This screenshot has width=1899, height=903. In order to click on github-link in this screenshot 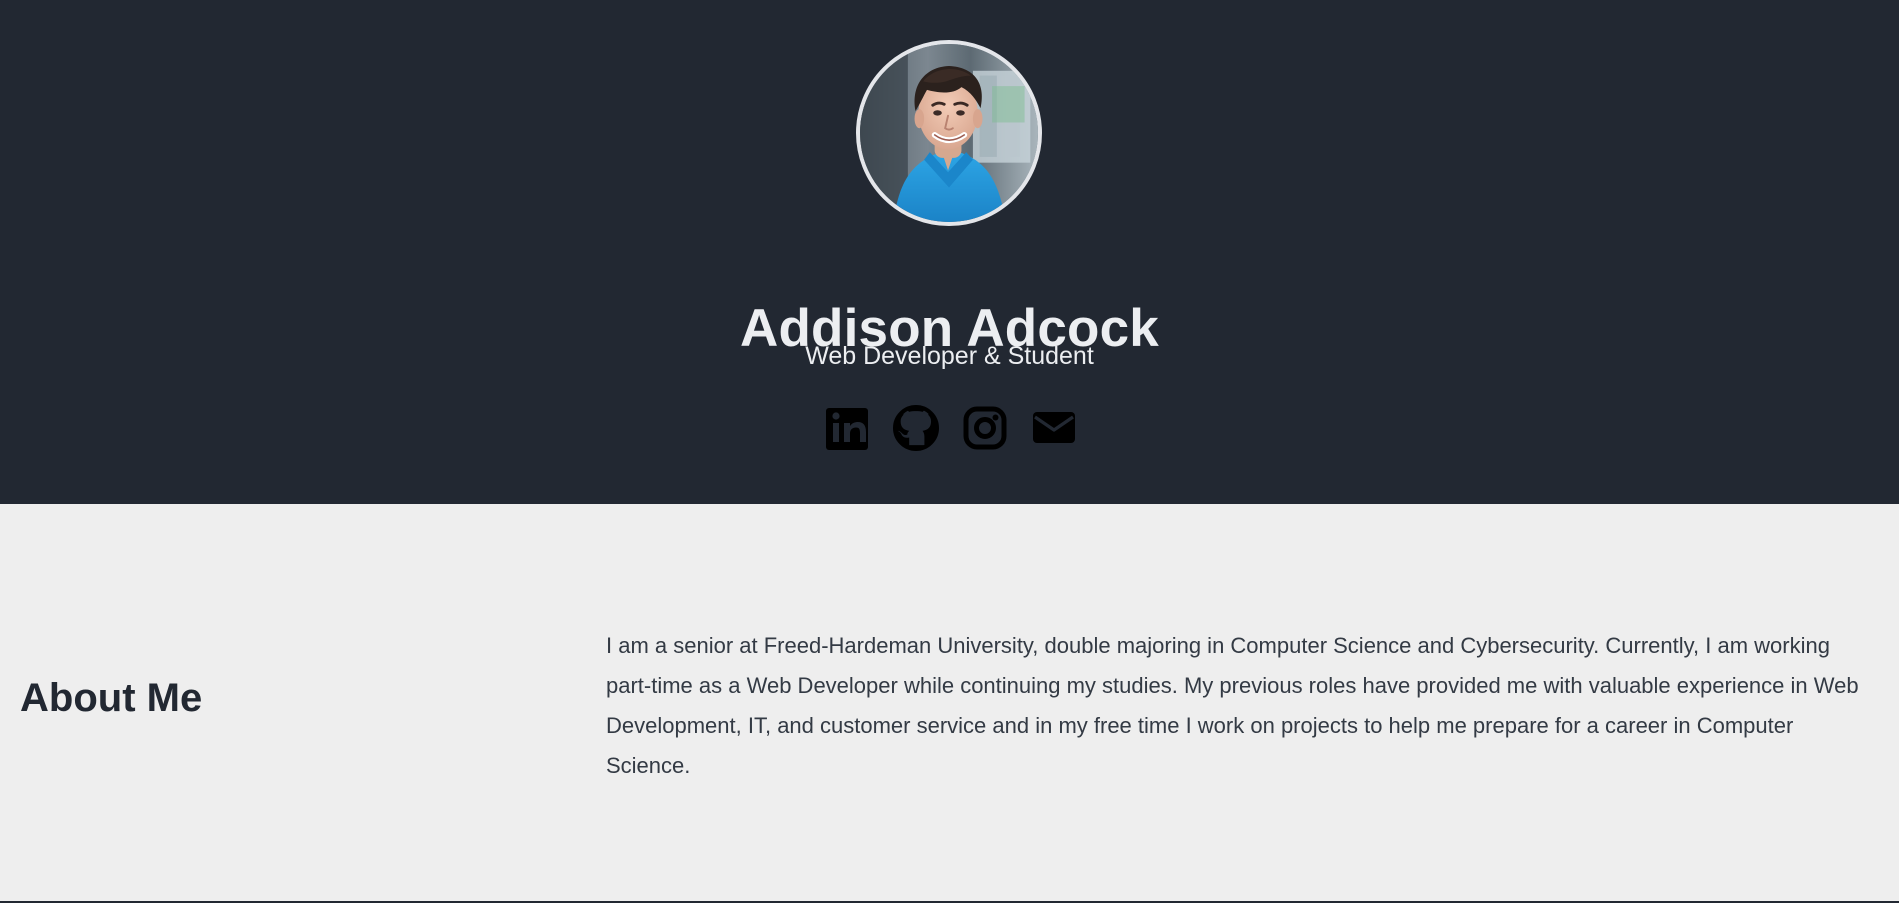, I will do `click(916, 428)`.